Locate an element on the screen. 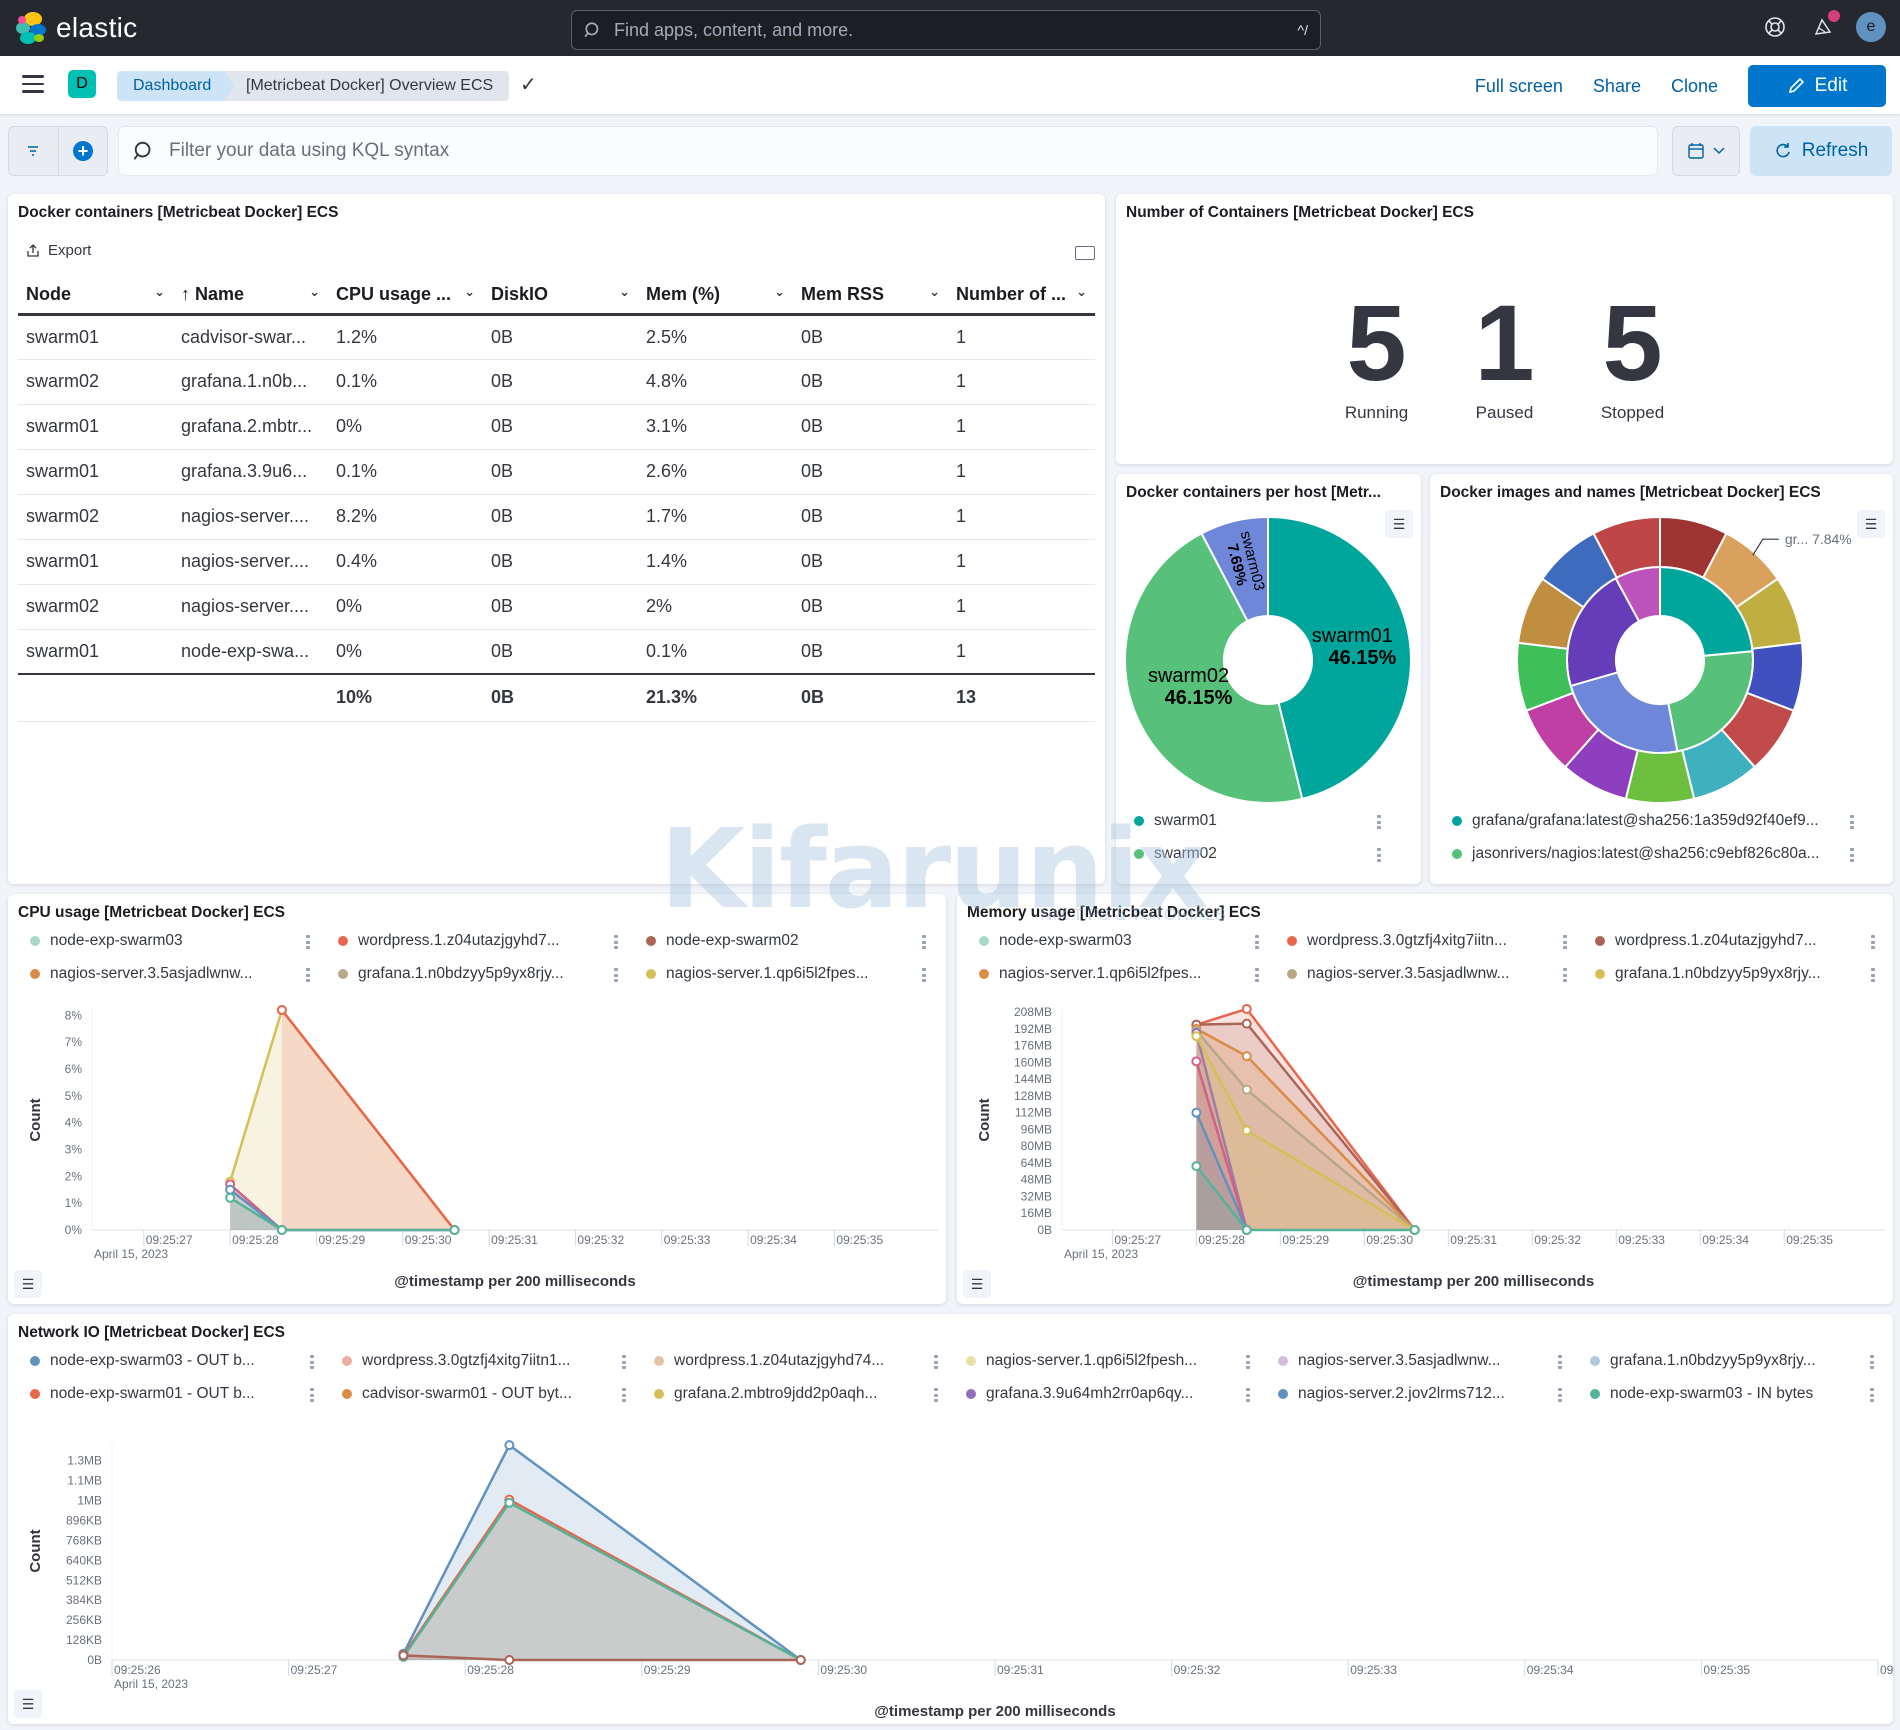 The image size is (1900, 1730). keyboard-shortcuts-icon is located at coordinates (1085, 253).